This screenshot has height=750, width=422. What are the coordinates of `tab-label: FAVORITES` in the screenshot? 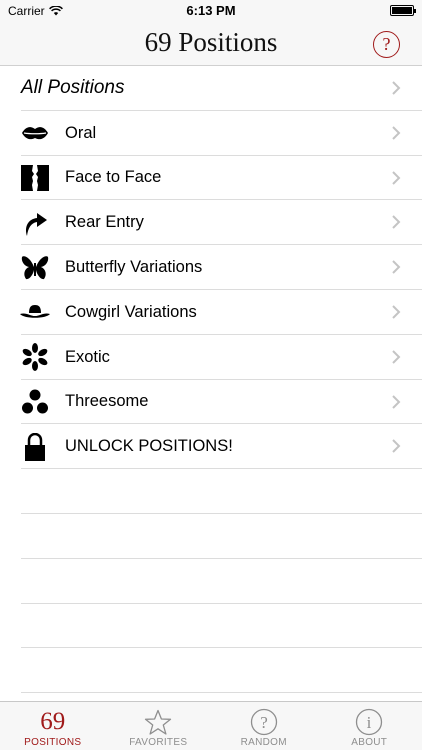 It's located at (158, 742).